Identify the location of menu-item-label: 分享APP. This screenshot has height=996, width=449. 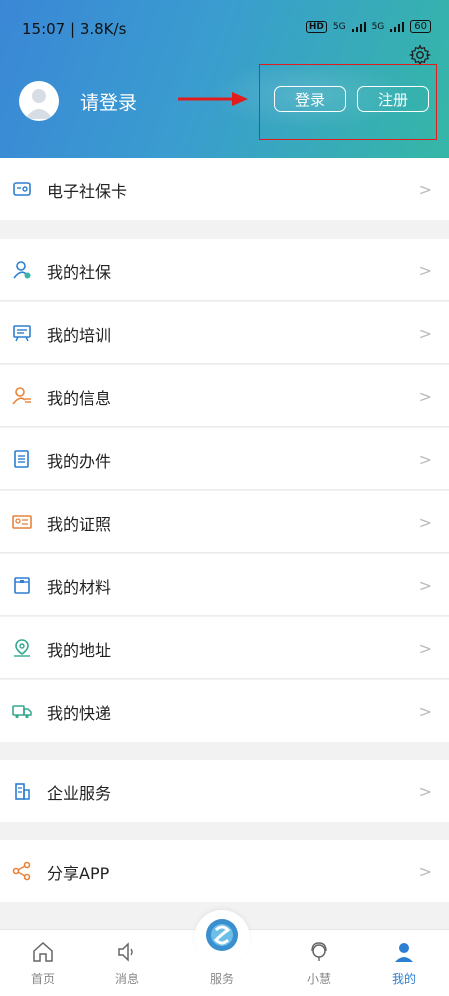
(78, 873).